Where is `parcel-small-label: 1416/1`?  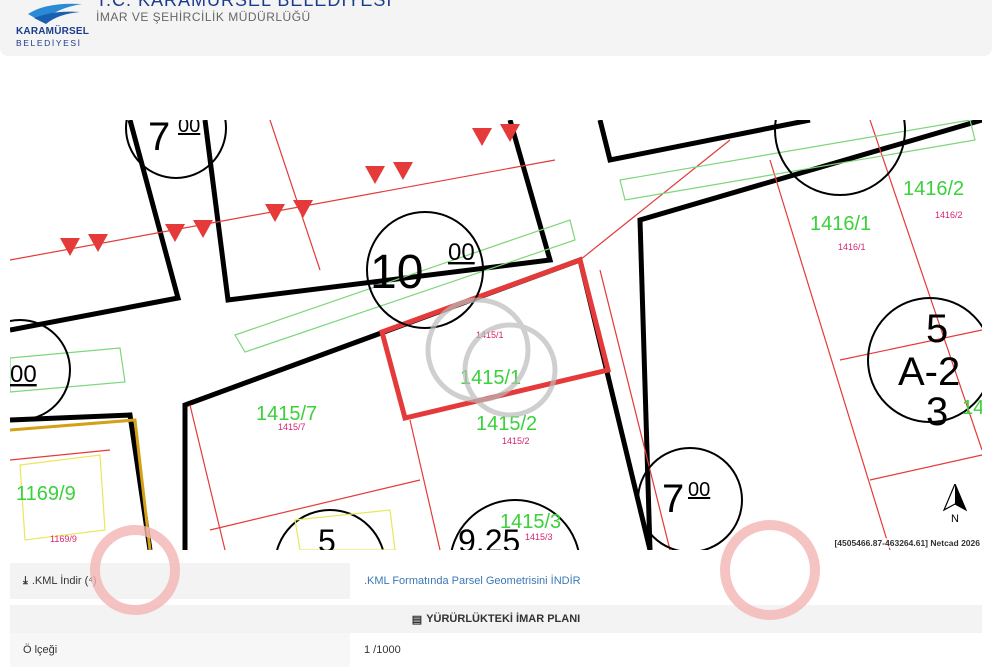 parcel-small-label: 1416/1 is located at coordinates (852, 247).